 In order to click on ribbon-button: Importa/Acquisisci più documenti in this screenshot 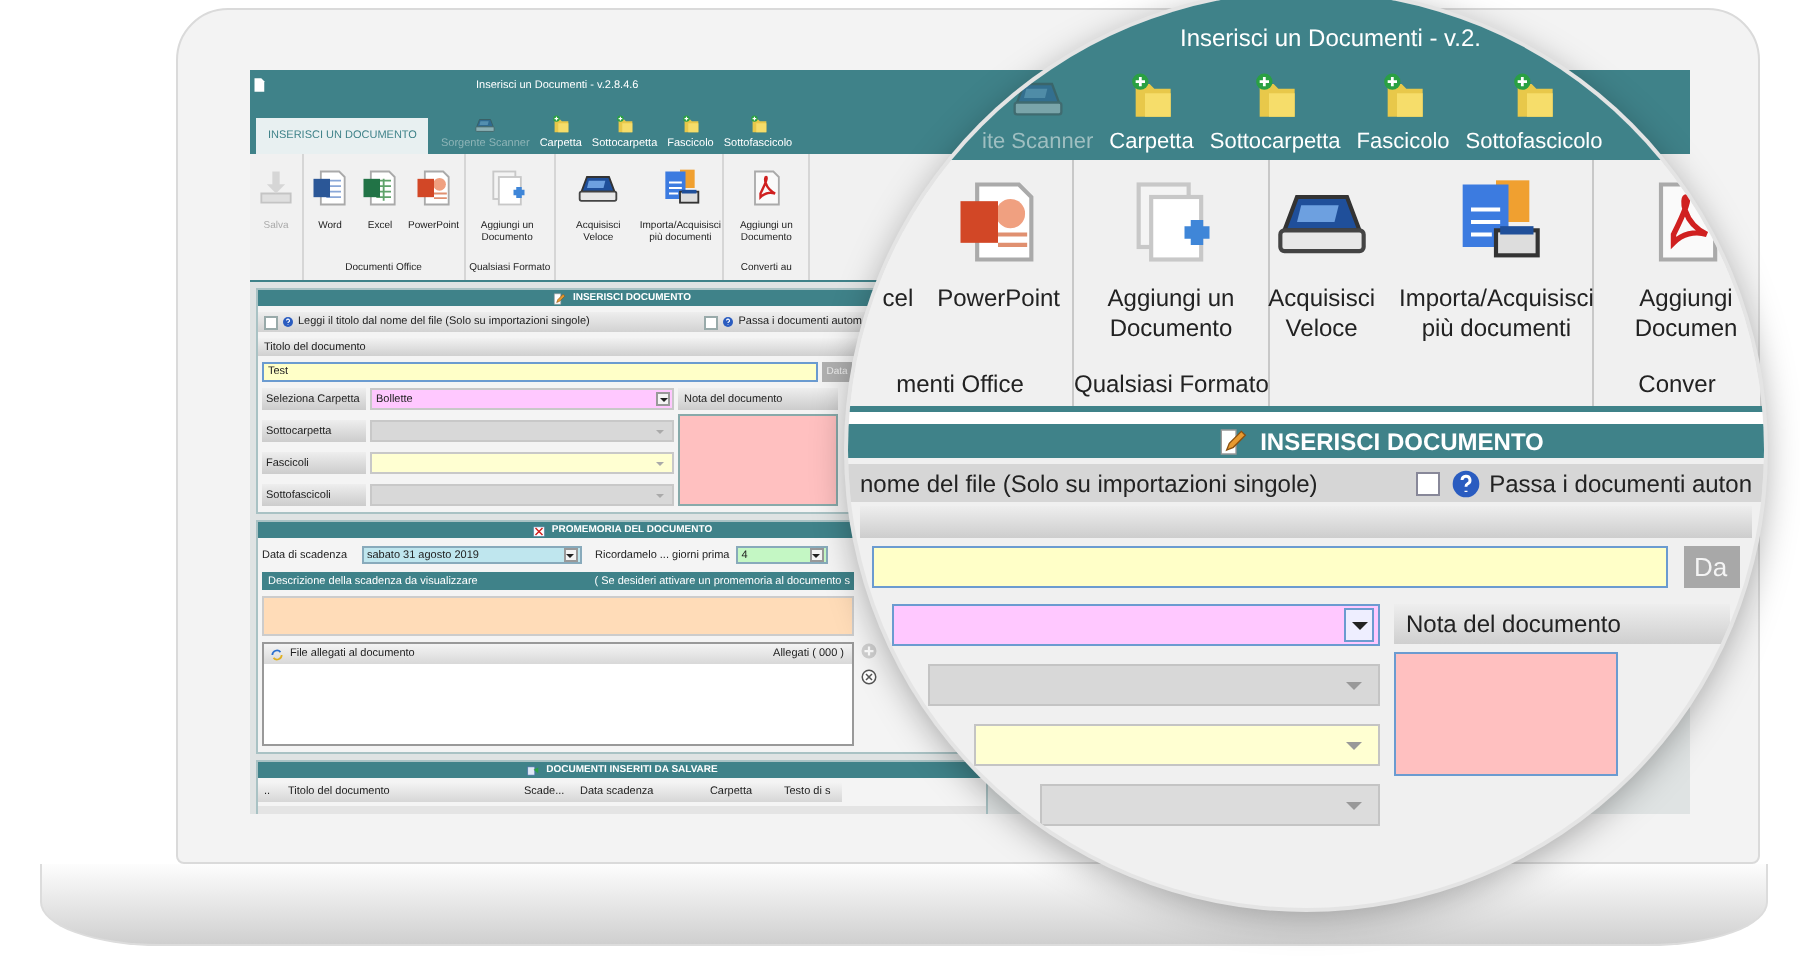, I will do `click(1496, 256)`.